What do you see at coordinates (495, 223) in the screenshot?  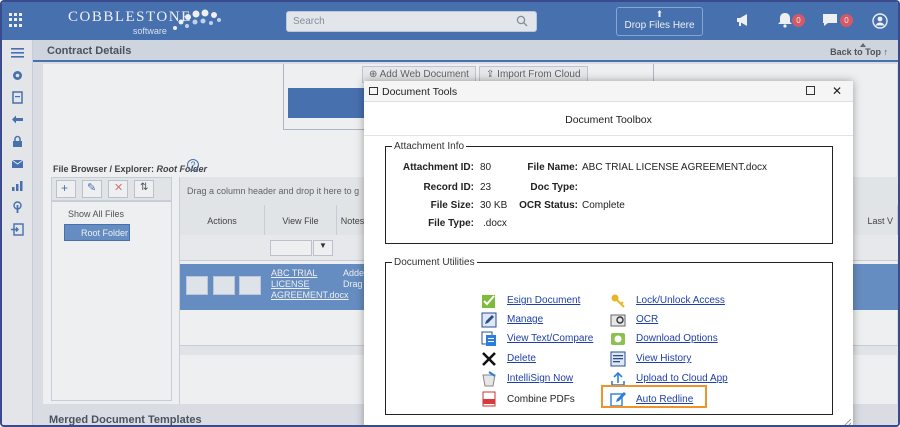 I see `file-type-value: .docx` at bounding box center [495, 223].